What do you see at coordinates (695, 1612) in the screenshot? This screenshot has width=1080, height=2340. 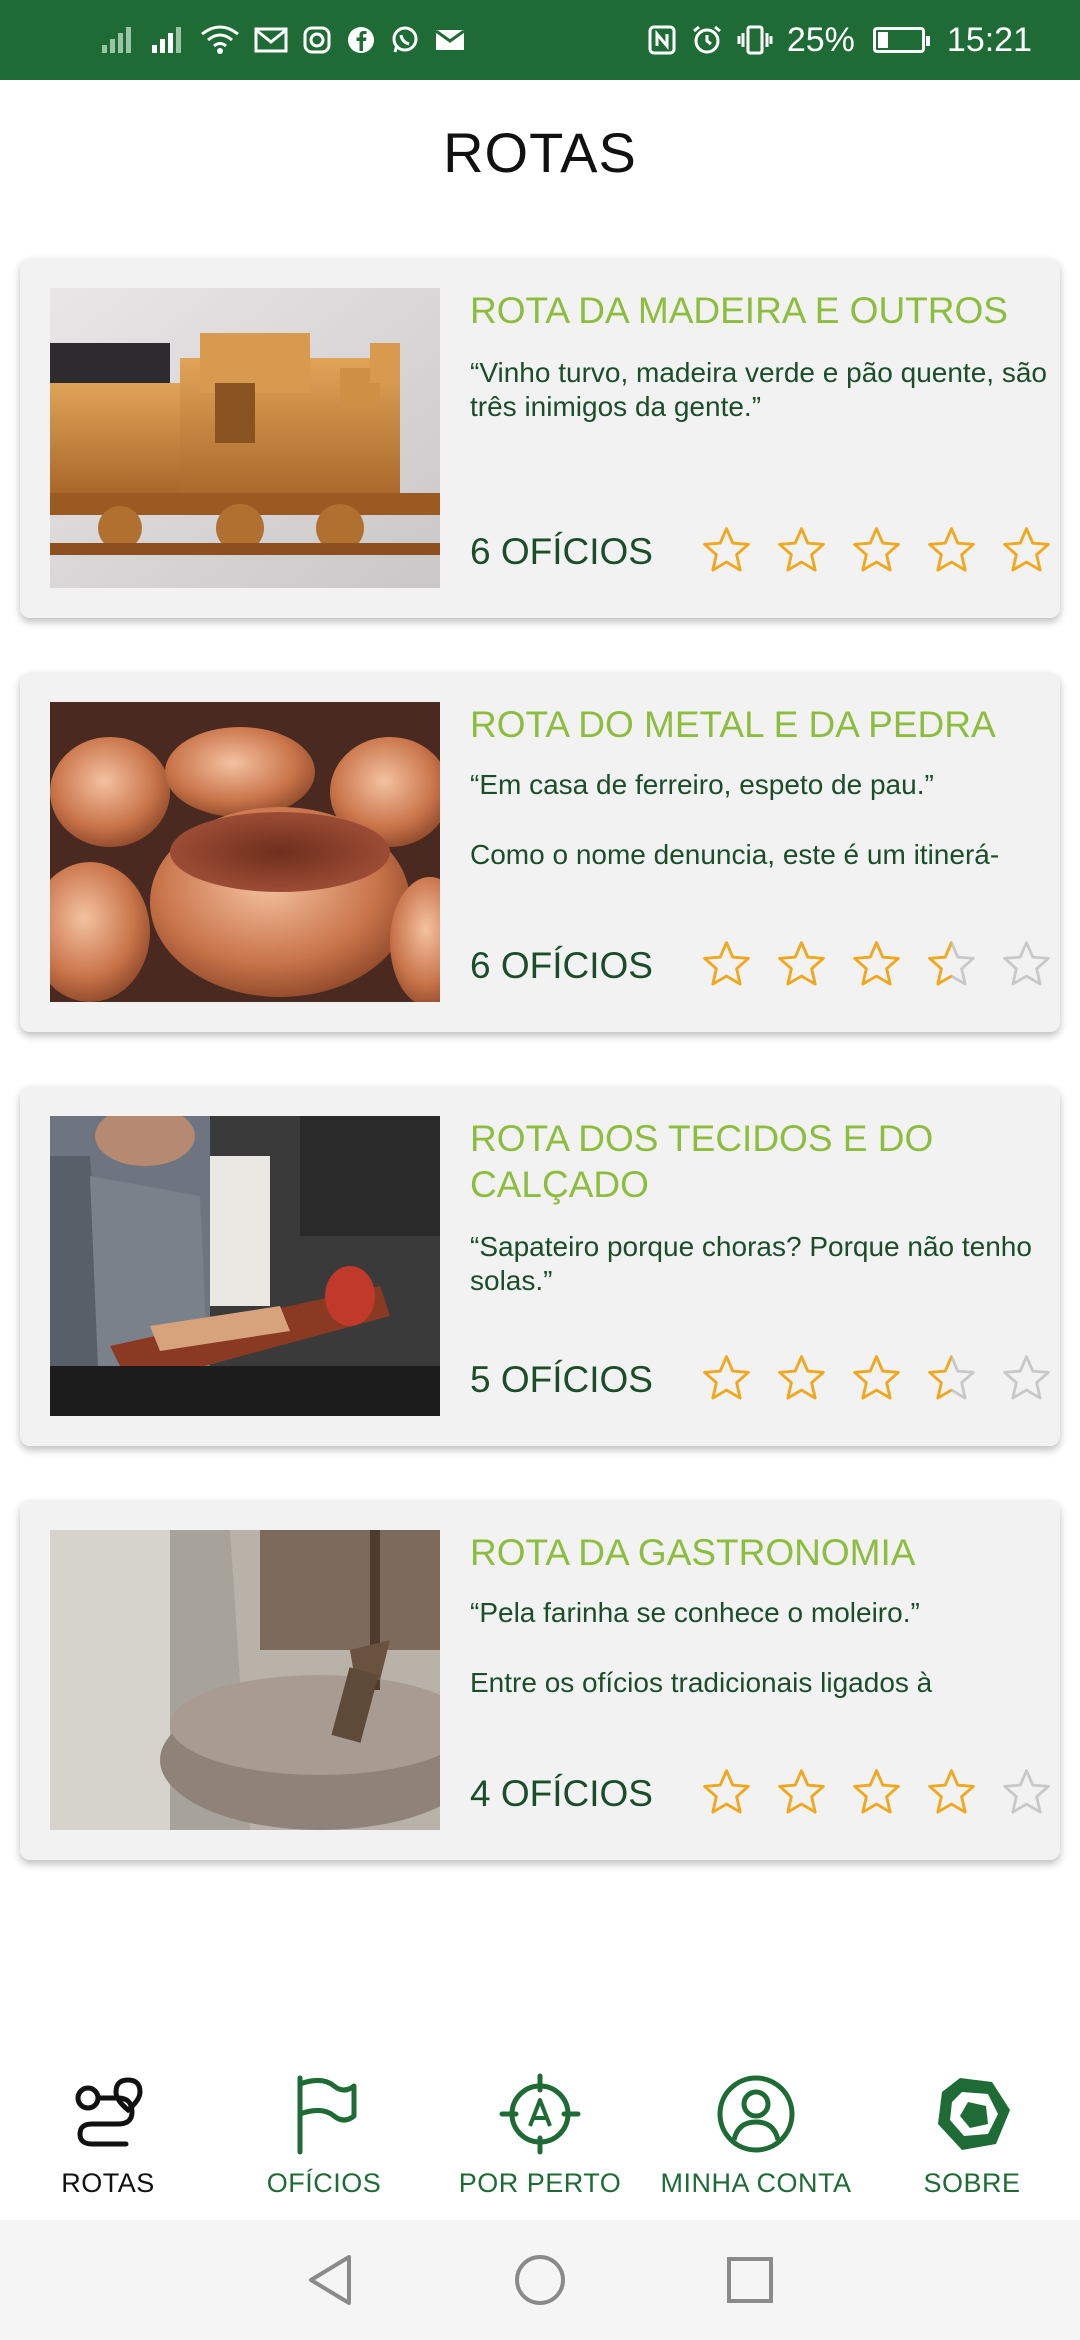 I see `route-quote: “Pela farinha se conhece o moleiro.”` at bounding box center [695, 1612].